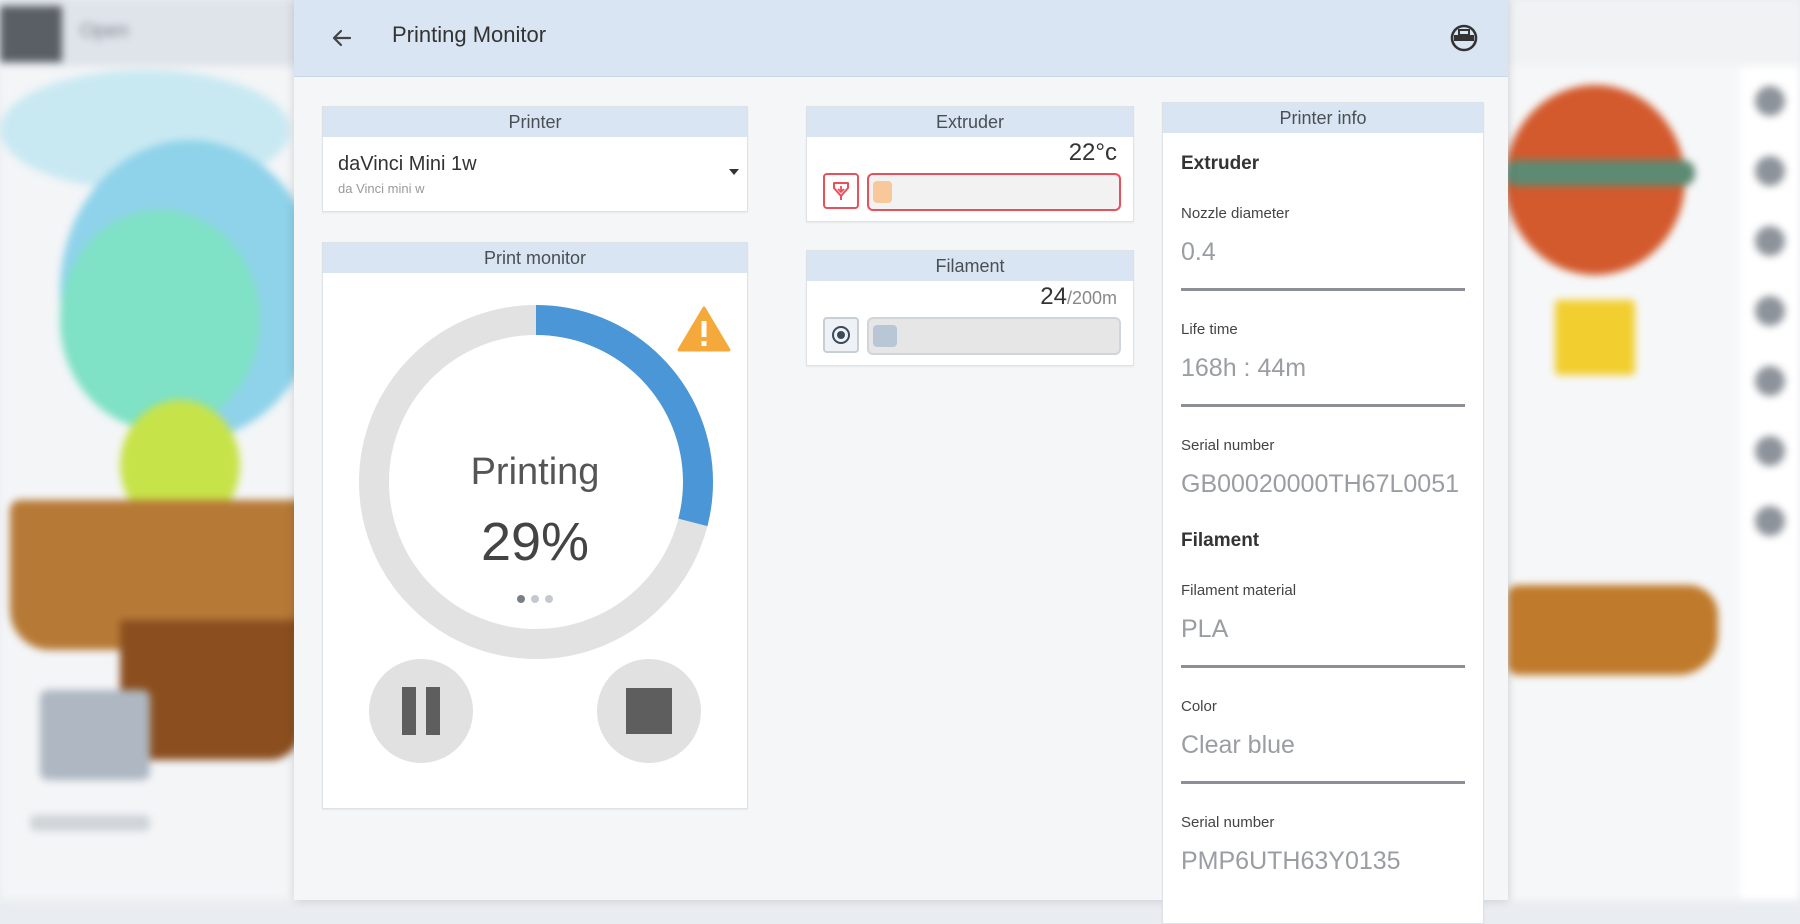 Image resolution: width=1800 pixels, height=924 pixels. What do you see at coordinates (1323, 463) in the screenshot?
I see `printer-serial-item: Serial number GB00020000TH67L0051` at bounding box center [1323, 463].